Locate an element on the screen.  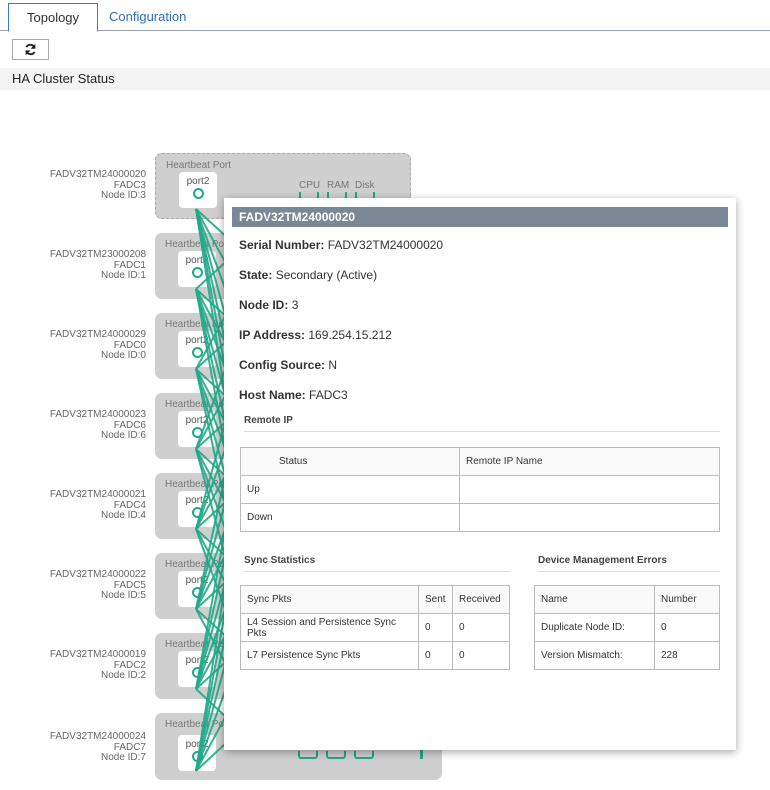
field-label: IP Address: is located at coordinates (272, 335).